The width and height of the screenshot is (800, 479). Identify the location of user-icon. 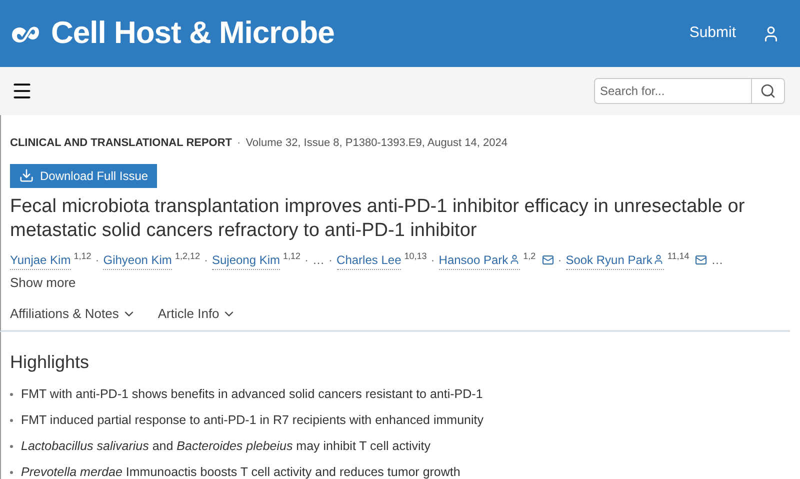
(771, 33).